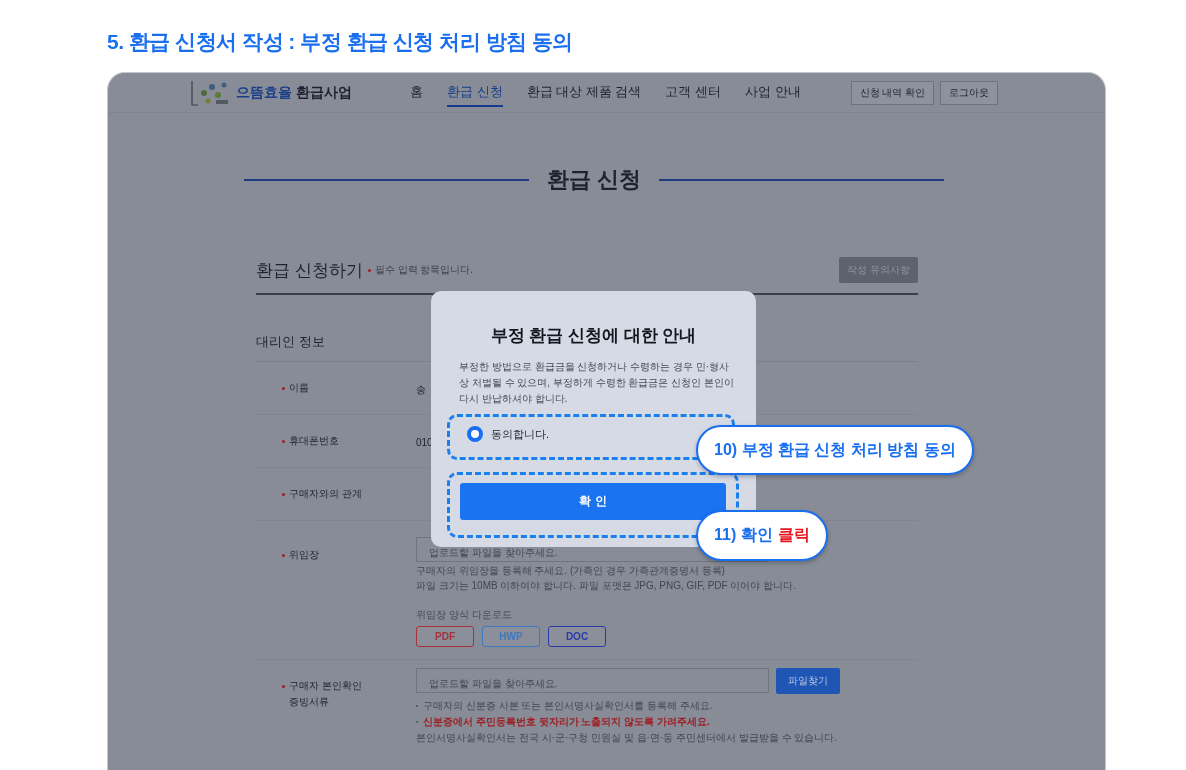 This screenshot has height=770, width=1186. What do you see at coordinates (571, 571) in the screenshot?
I see `help-text: 구매자의 위임장을 등록해 주세요. (가족인 경우 가족관계증명서 등록)` at bounding box center [571, 571].